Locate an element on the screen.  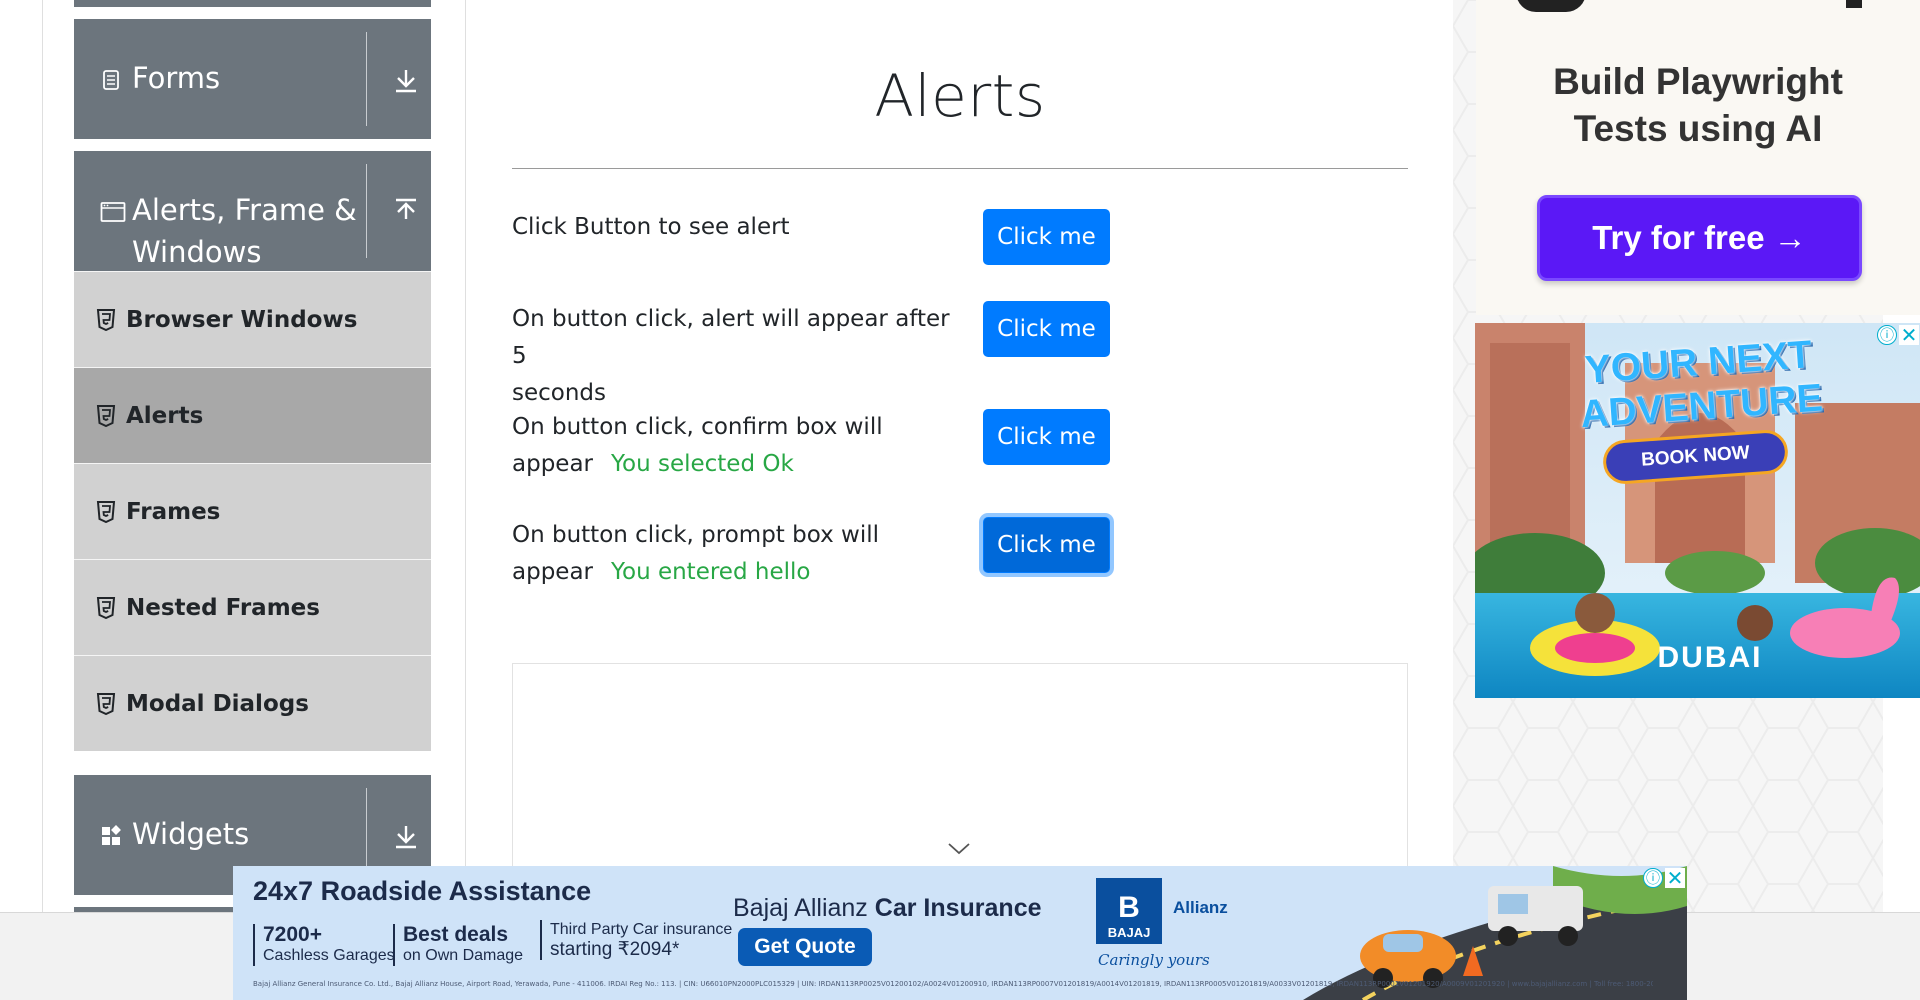
ad-stat-value: Best deals is located at coordinates (456, 934).